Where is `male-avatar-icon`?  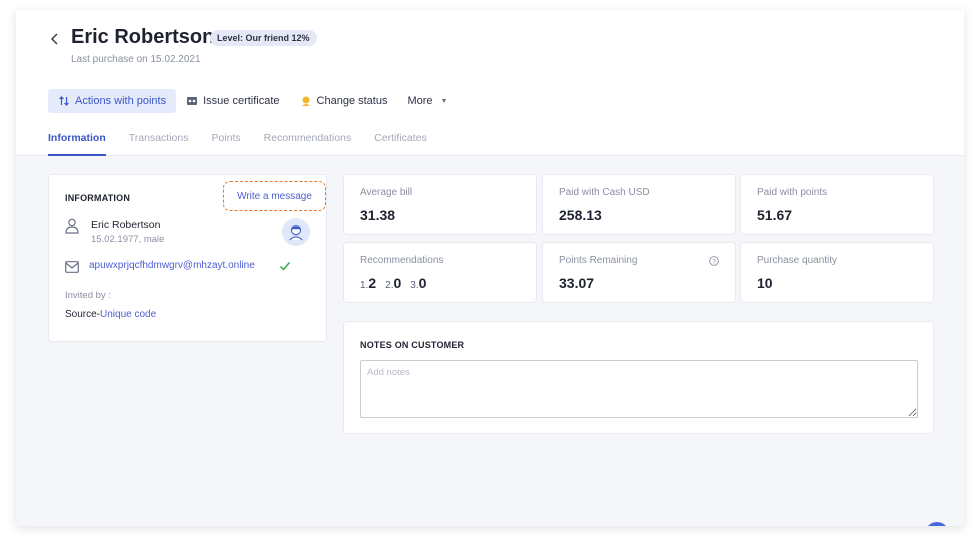 male-avatar-icon is located at coordinates (296, 233).